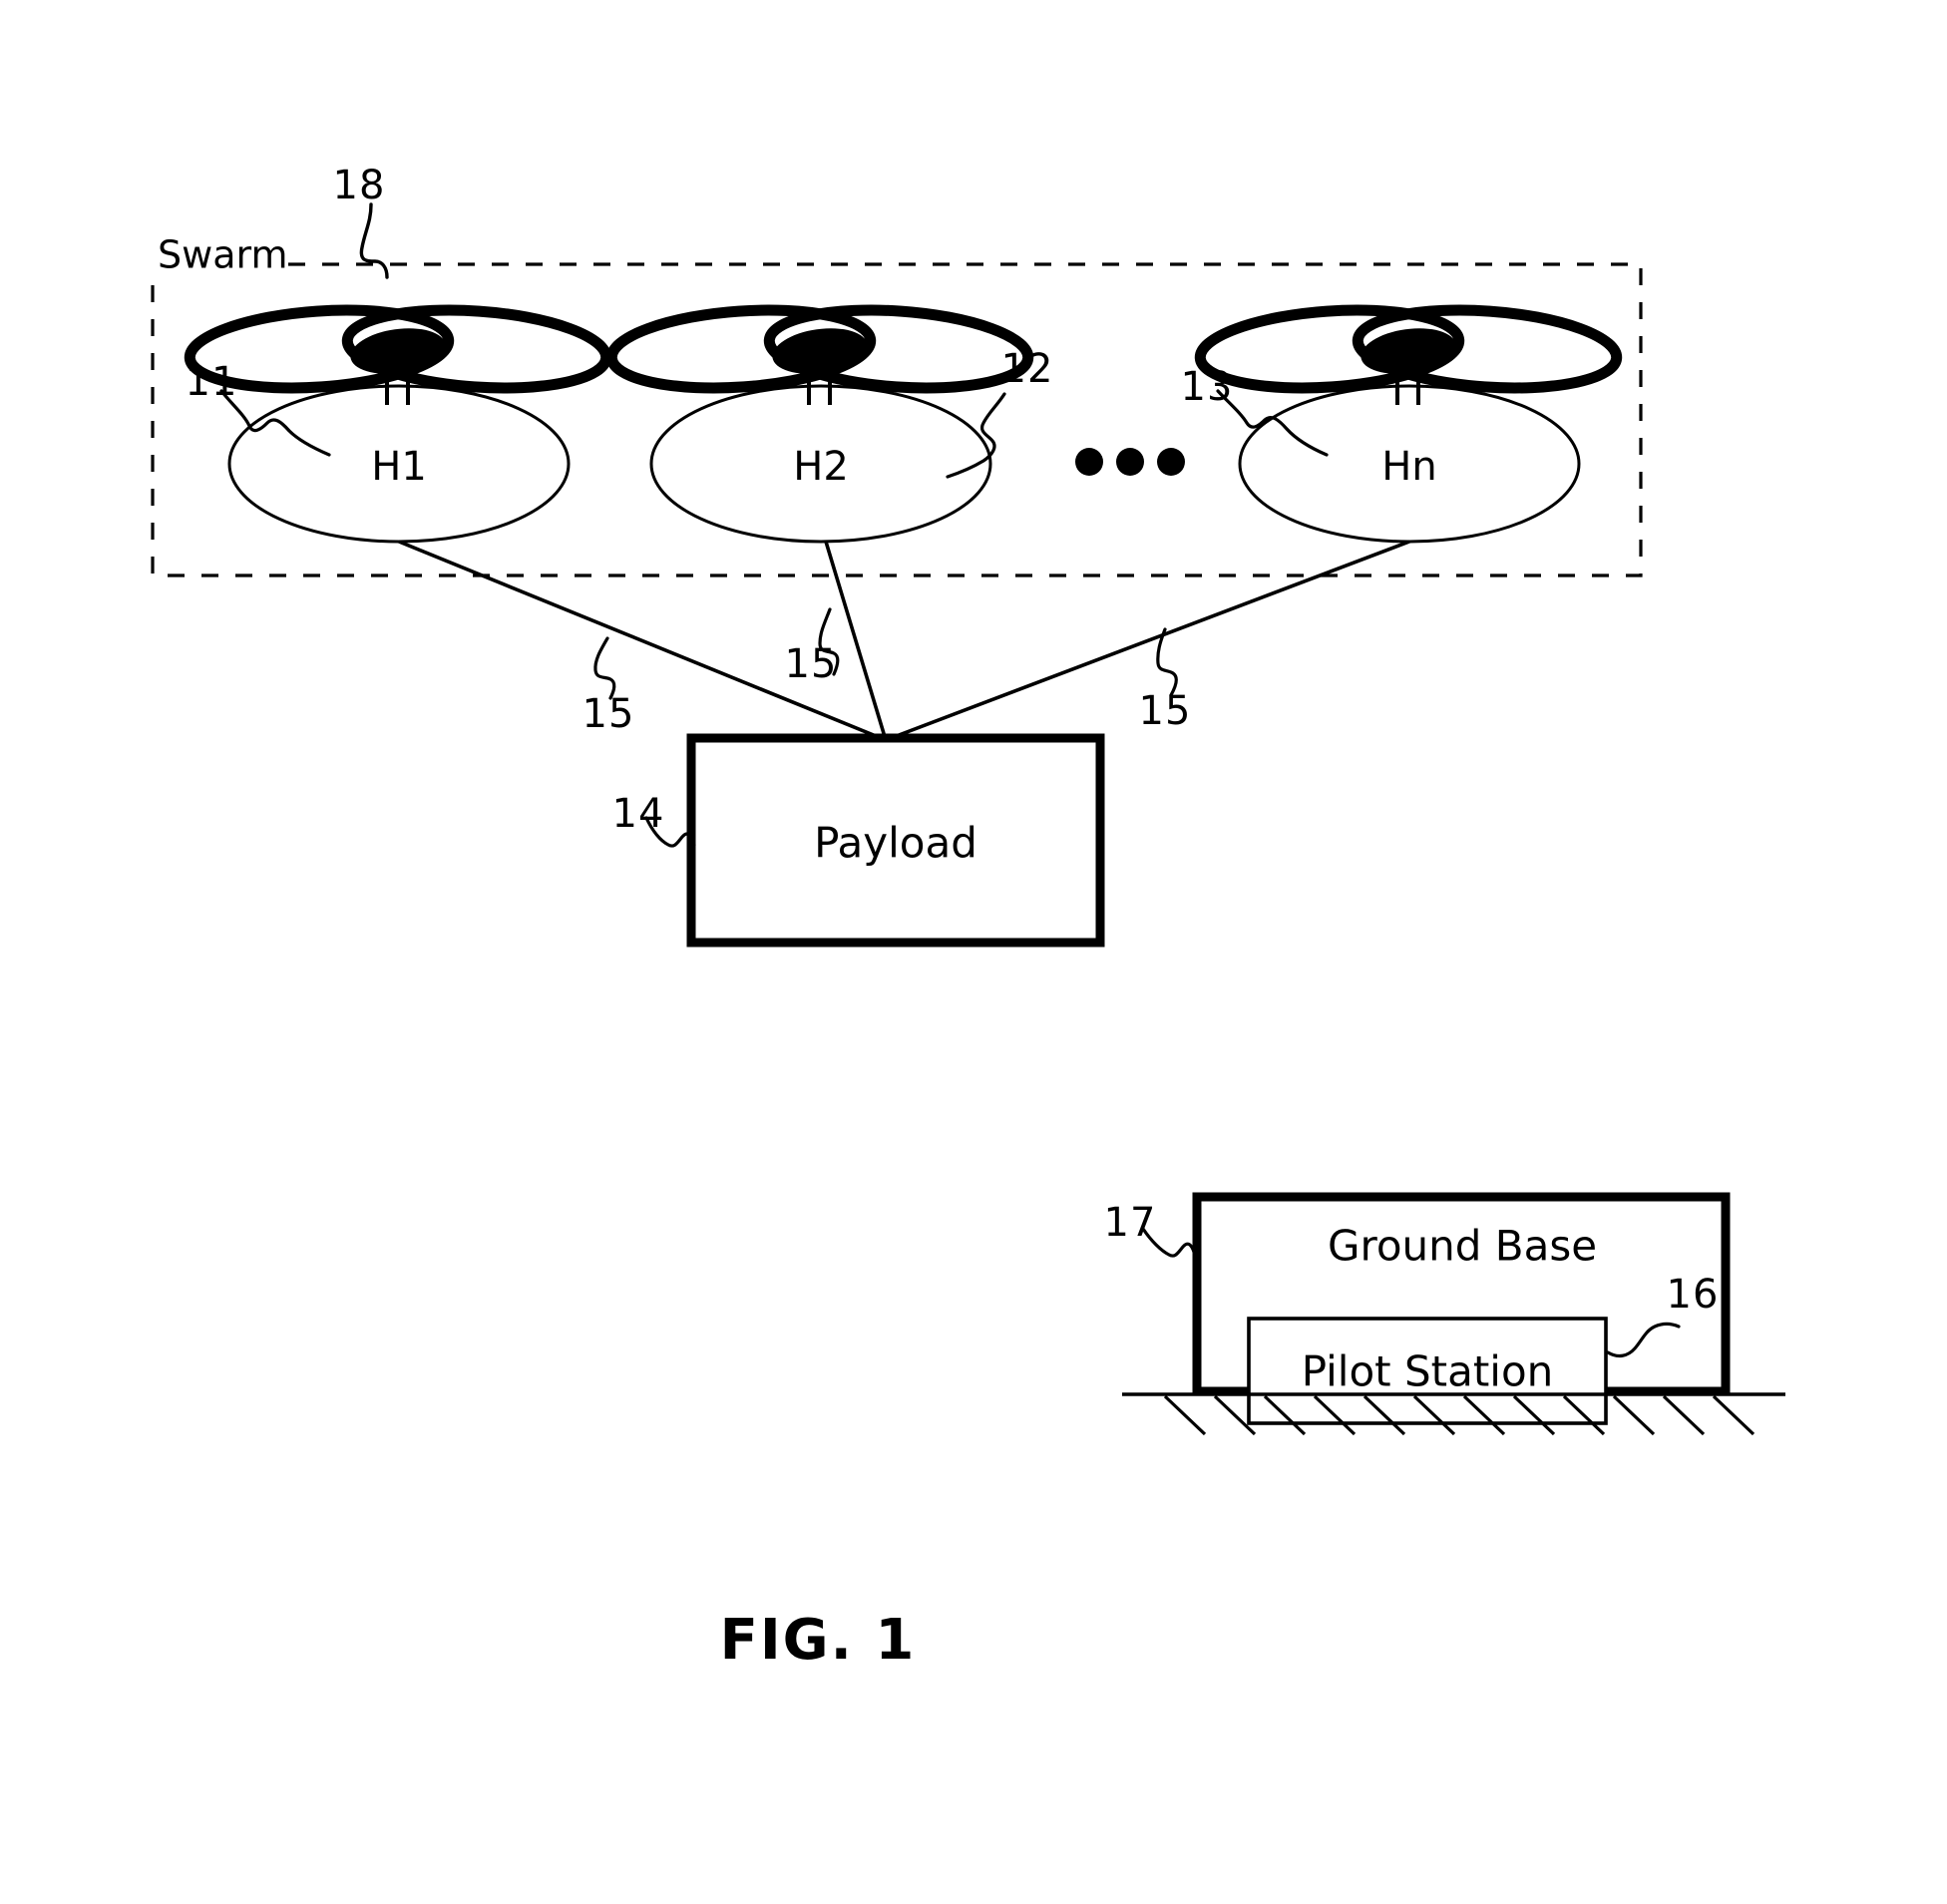 The width and height of the screenshot is (1947, 1904). I want to click on drone-hn-rotor-hub, so click(1408, 351).